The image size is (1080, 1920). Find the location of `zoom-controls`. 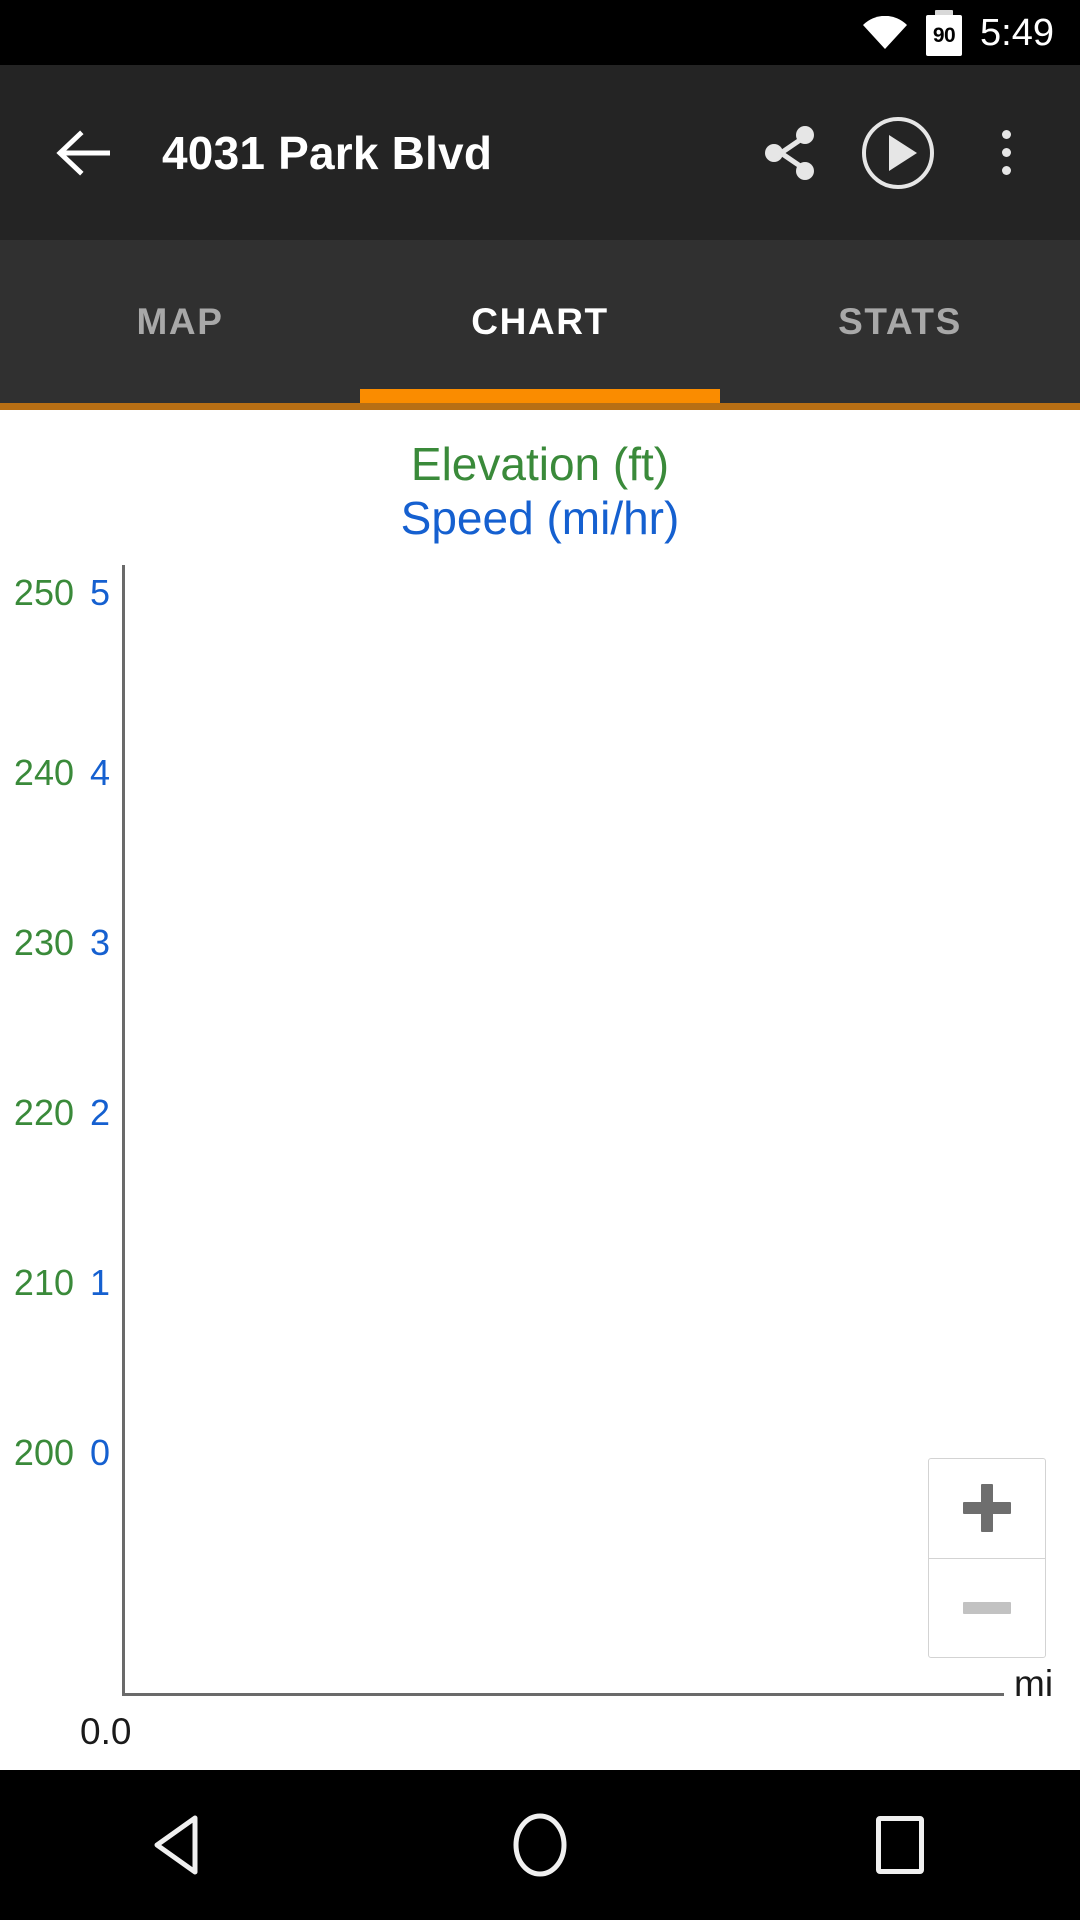

zoom-controls is located at coordinates (987, 1558).